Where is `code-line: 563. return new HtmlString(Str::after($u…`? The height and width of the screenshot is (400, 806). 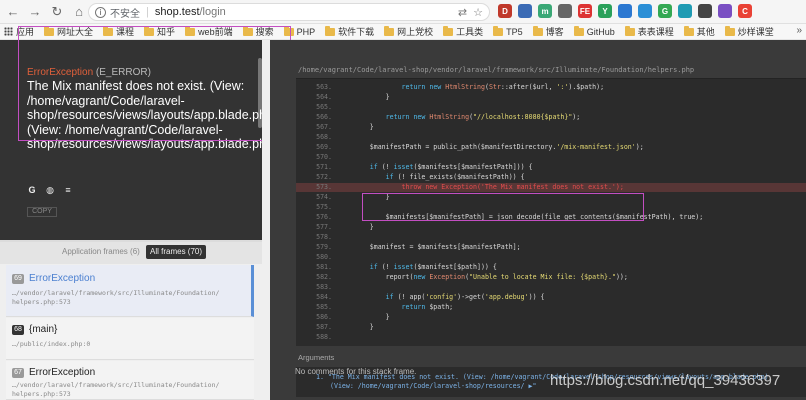 code-line: 563. return new HtmlString(Str::after($u… is located at coordinates (551, 87).